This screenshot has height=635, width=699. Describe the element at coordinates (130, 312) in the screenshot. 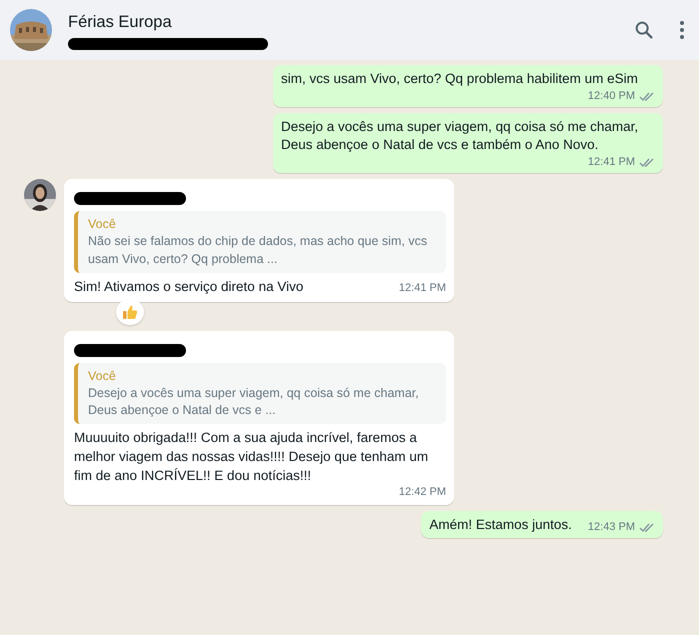

I see `thumbs-up-icon` at that location.